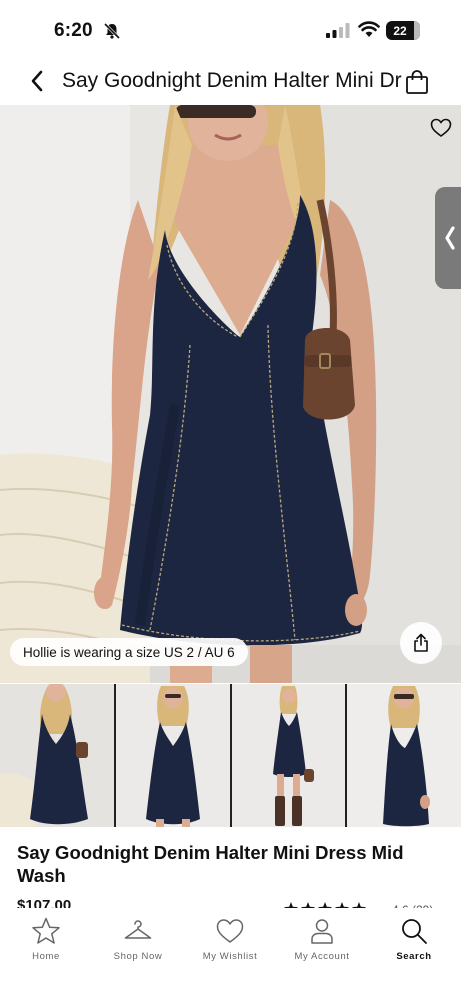  Describe the element at coordinates (46, 930) in the screenshot. I see `star-icon` at that location.